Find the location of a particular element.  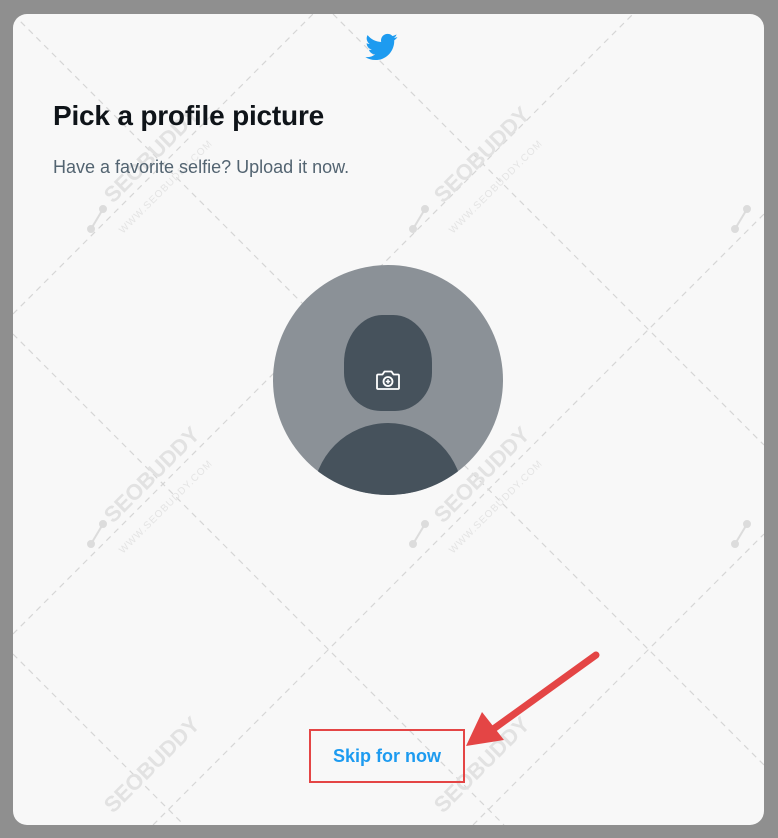

avatar-head is located at coordinates (388, 363).